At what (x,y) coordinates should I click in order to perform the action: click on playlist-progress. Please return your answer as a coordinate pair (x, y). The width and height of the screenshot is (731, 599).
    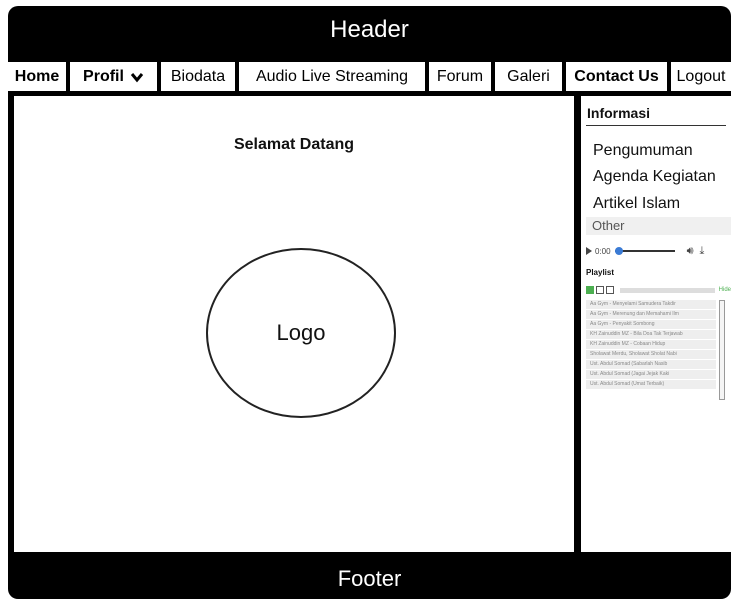
    Looking at the image, I should click on (667, 290).